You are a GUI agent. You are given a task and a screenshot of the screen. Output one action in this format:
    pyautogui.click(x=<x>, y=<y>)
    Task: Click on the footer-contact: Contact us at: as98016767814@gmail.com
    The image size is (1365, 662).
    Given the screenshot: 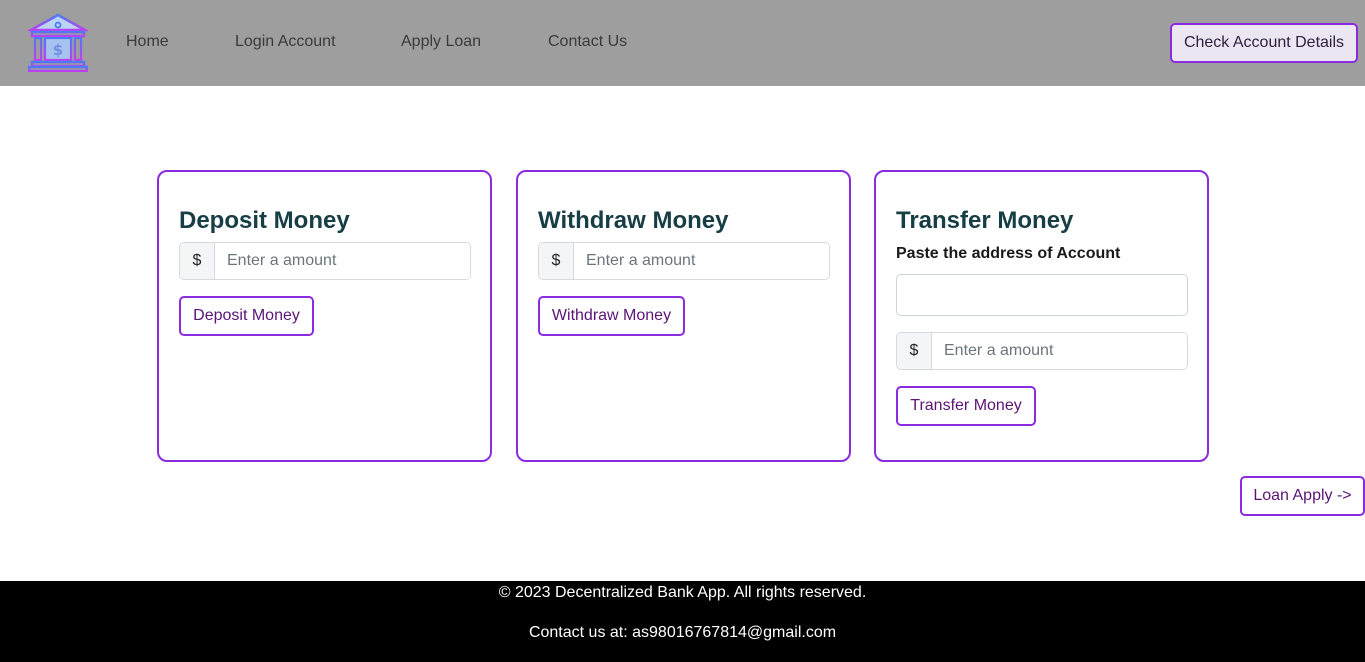 What is the action you would take?
    pyautogui.click(x=682, y=632)
    